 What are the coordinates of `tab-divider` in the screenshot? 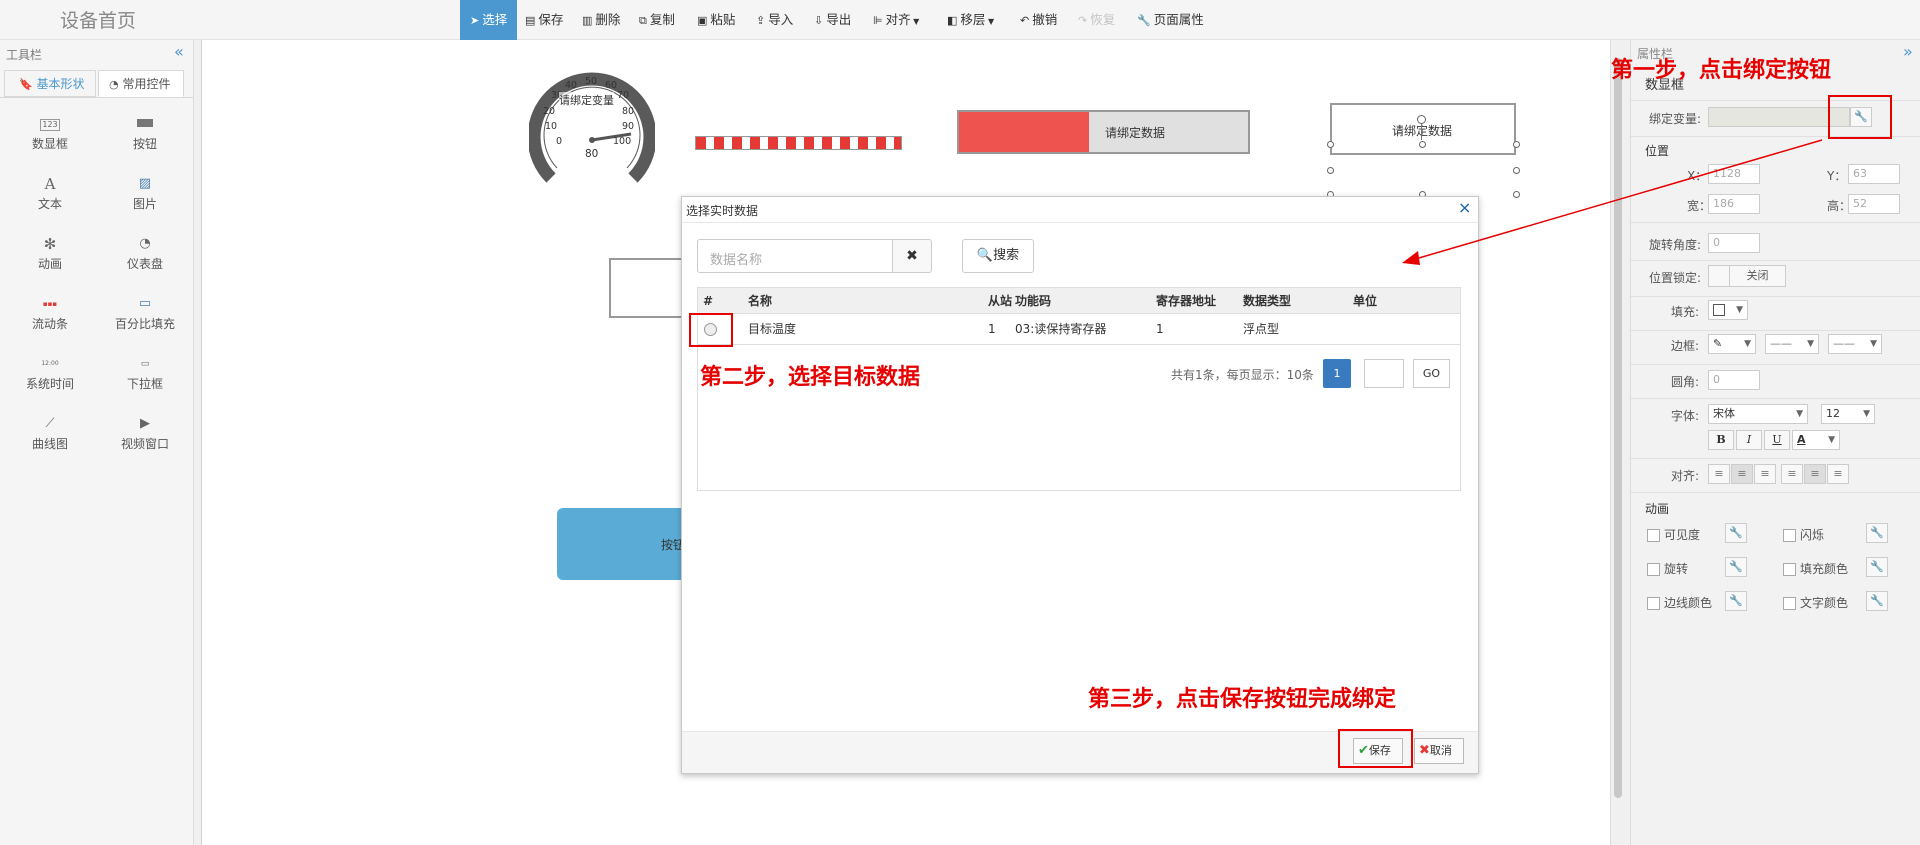 It's located at (96, 97).